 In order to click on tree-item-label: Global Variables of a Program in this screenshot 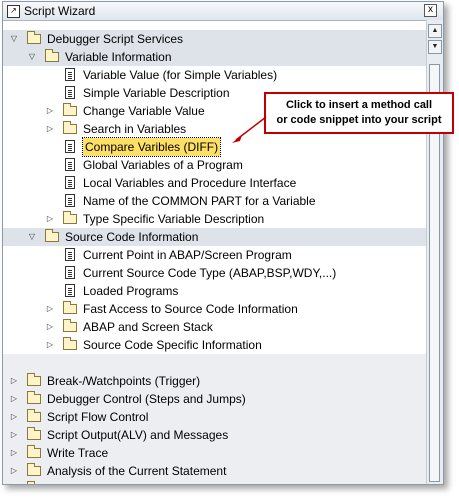, I will do `click(163, 165)`.